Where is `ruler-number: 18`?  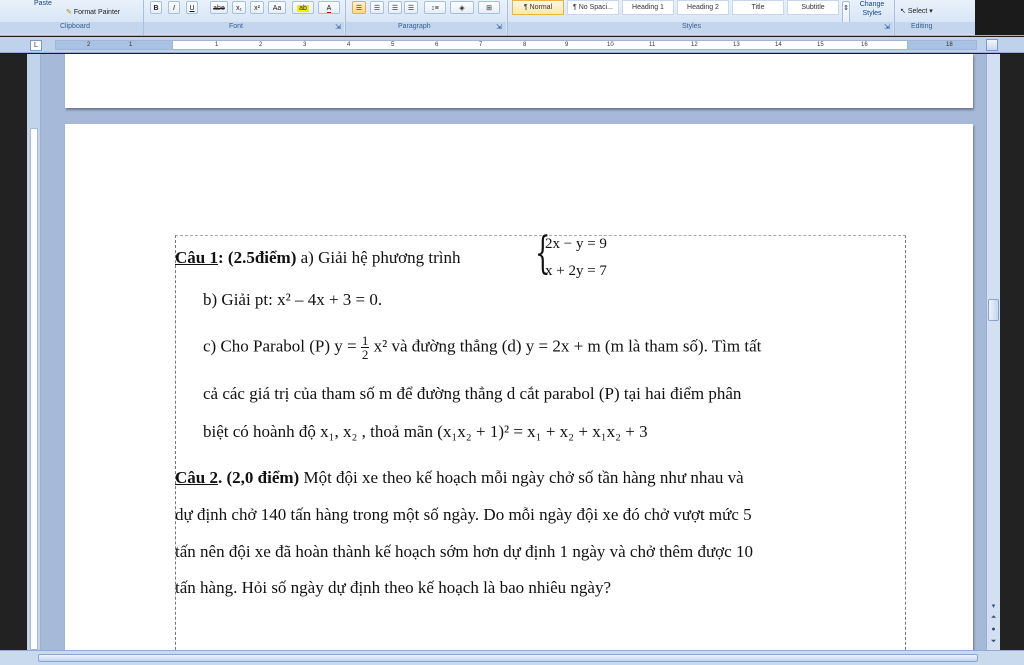 ruler-number: 18 is located at coordinates (949, 45).